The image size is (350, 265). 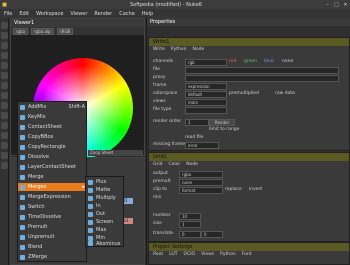 I want to click on menu-item-copybbox: CopyBBox, so click(x=53, y=137).